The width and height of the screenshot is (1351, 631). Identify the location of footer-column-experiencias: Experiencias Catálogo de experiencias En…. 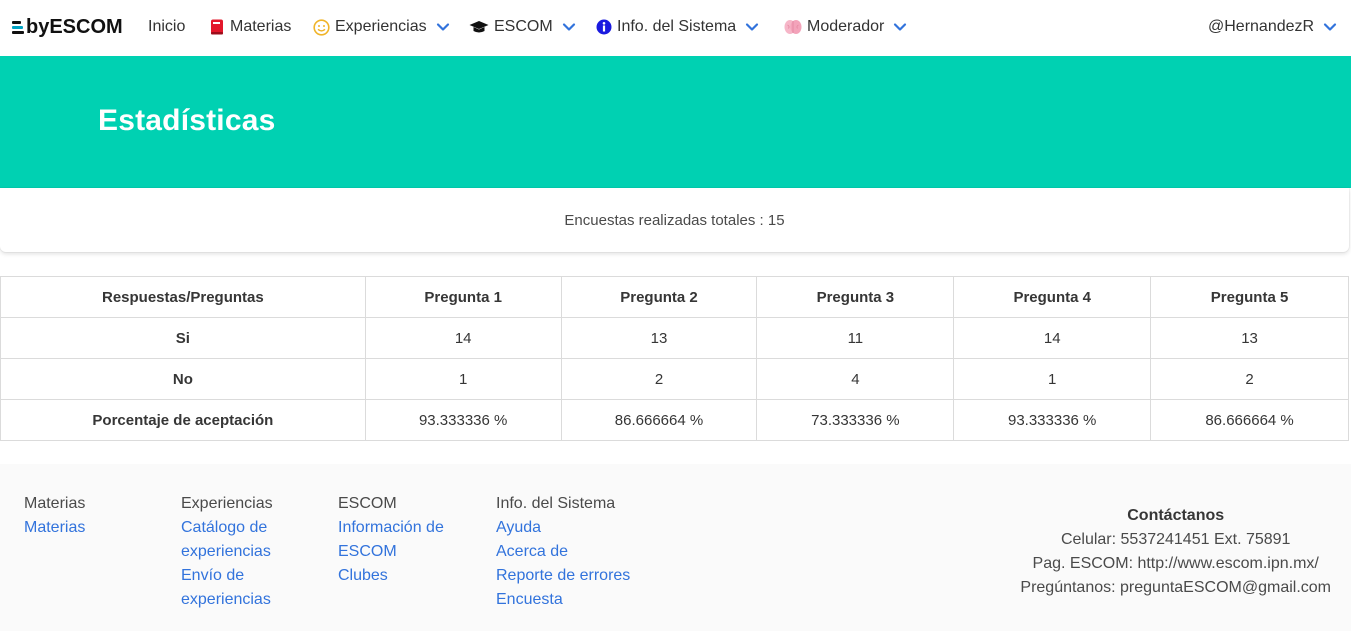
(227, 552).